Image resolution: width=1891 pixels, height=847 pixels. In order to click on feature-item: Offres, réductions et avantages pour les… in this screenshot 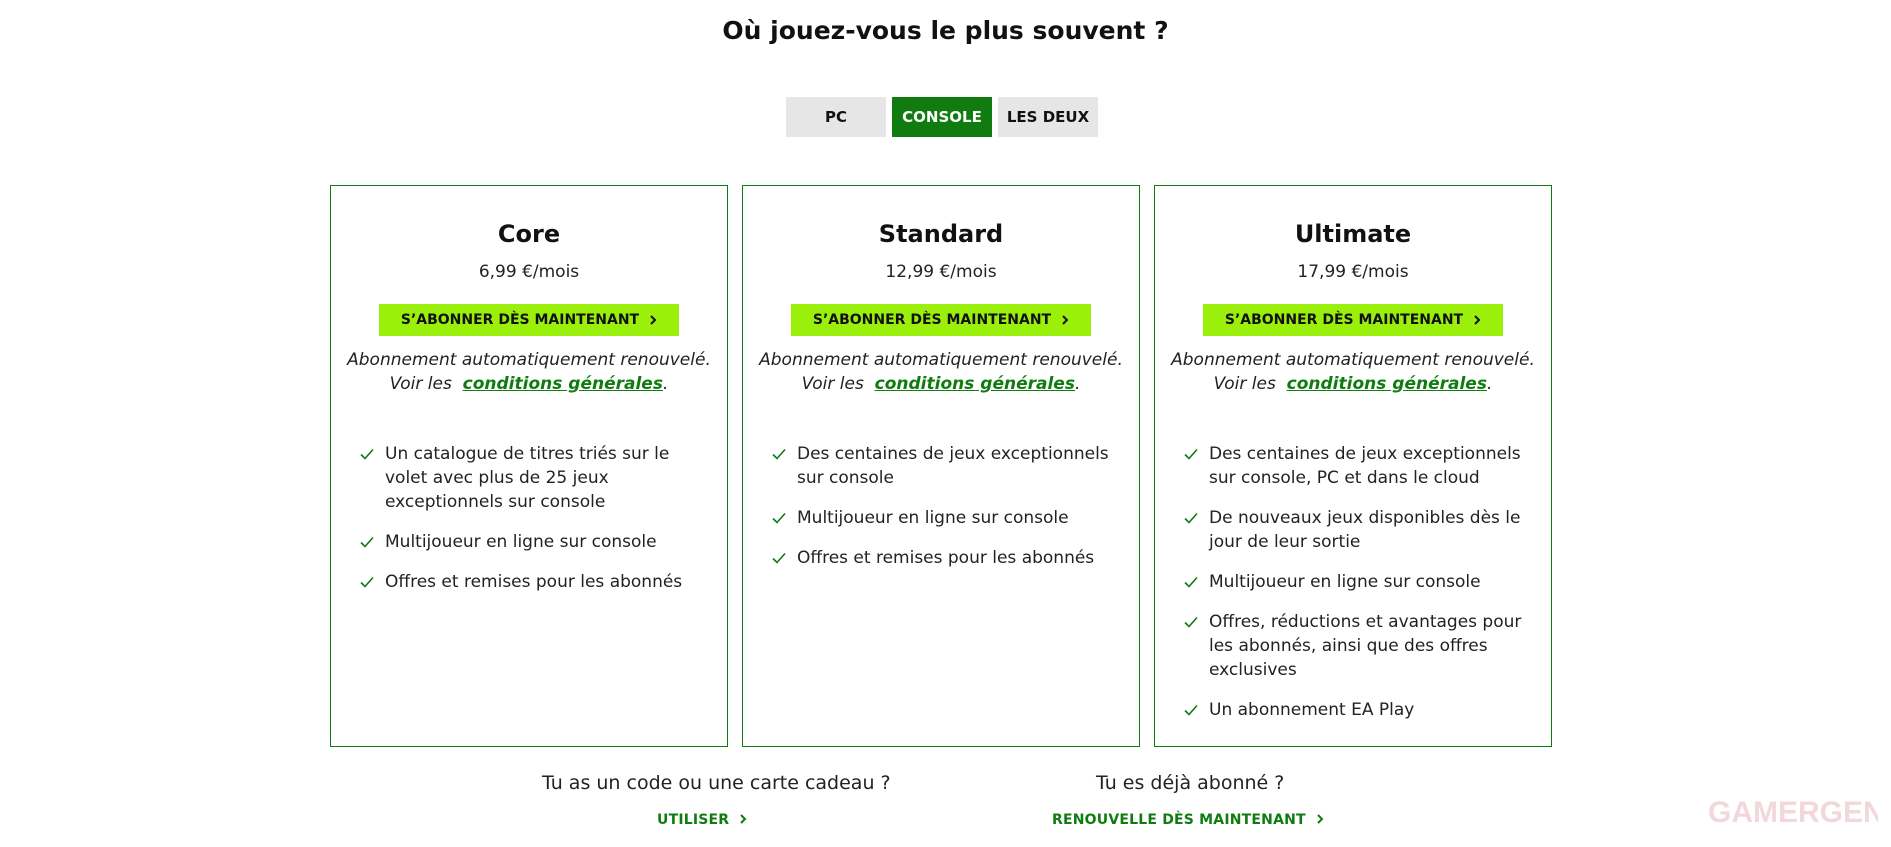, I will do `click(1354, 646)`.